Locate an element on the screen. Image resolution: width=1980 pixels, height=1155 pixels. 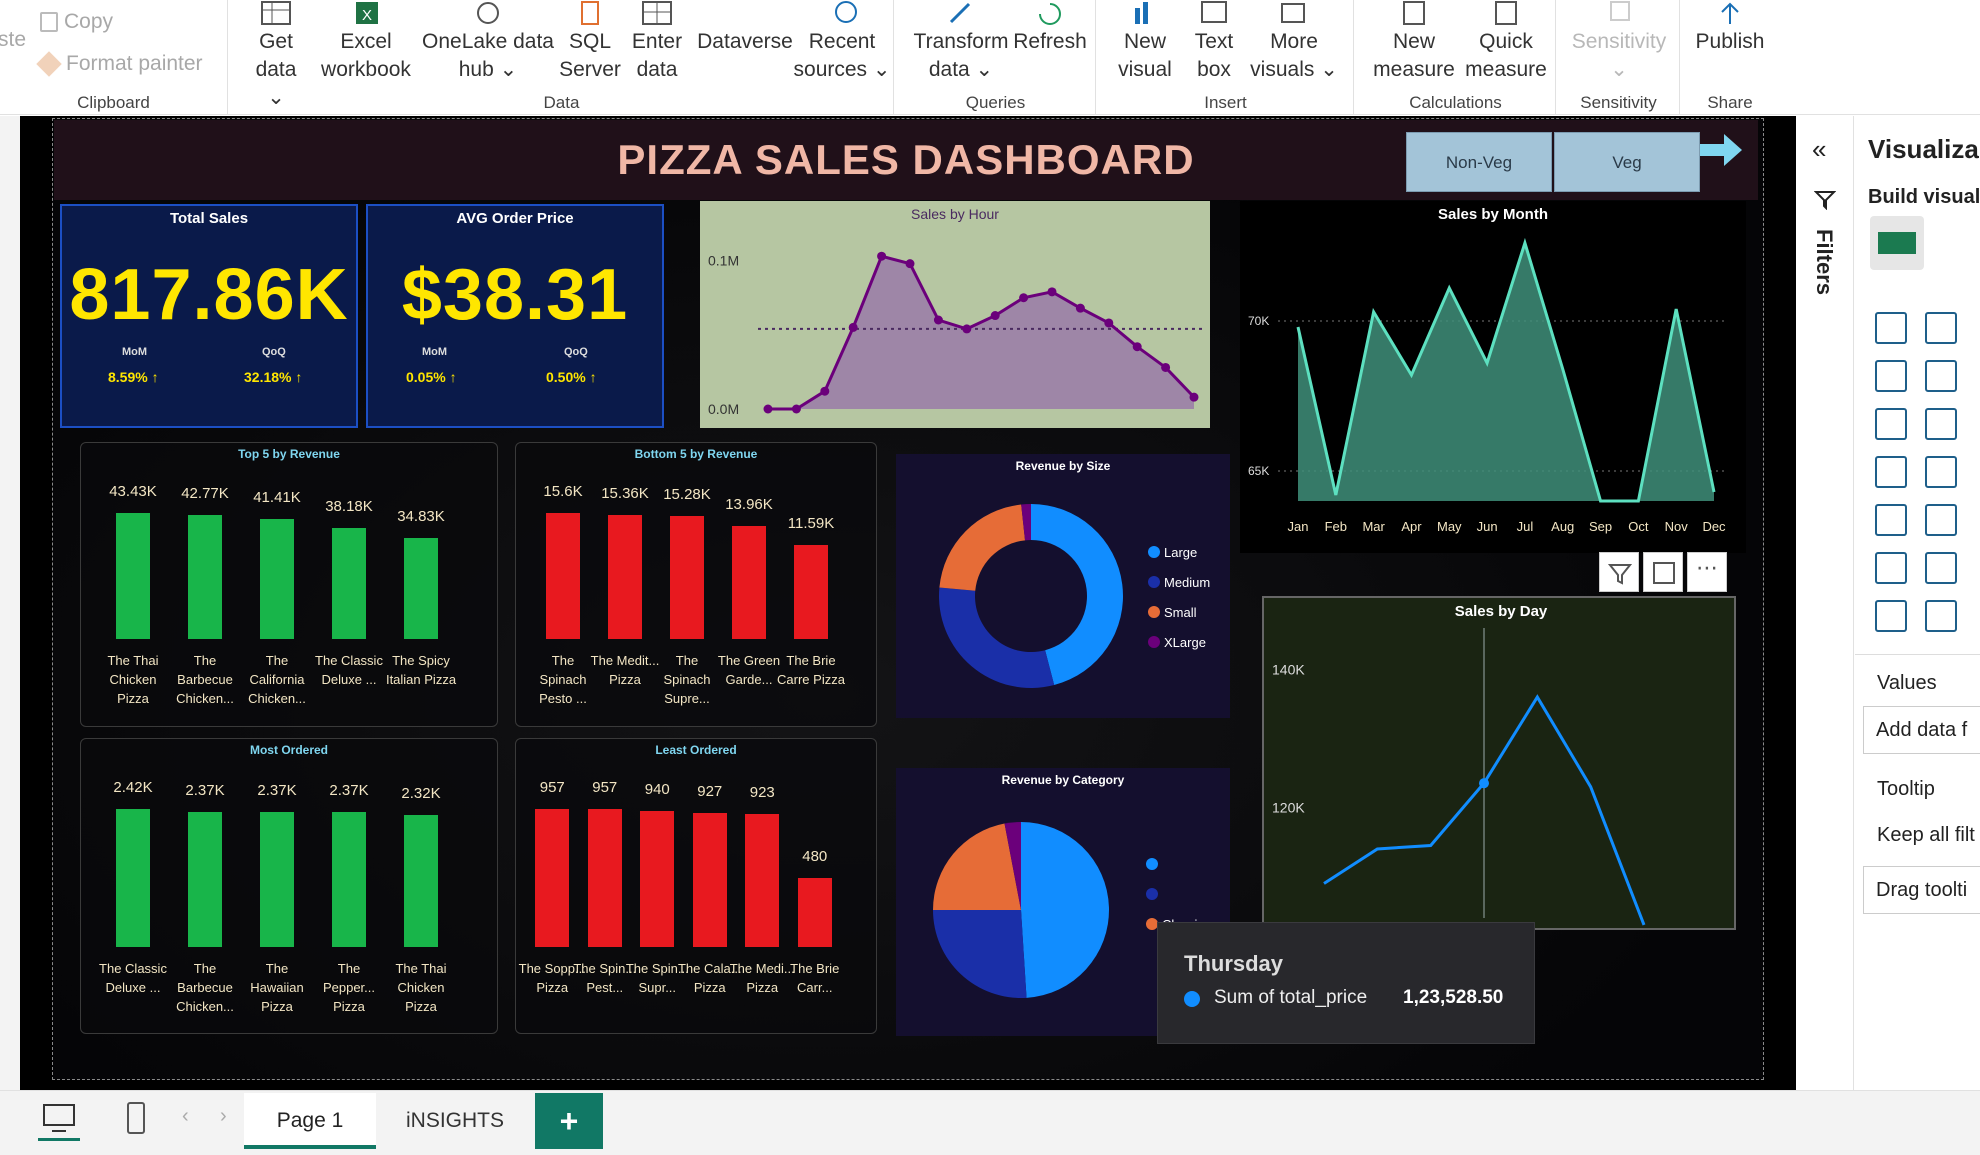
map-icon is located at coordinates (1891, 472).